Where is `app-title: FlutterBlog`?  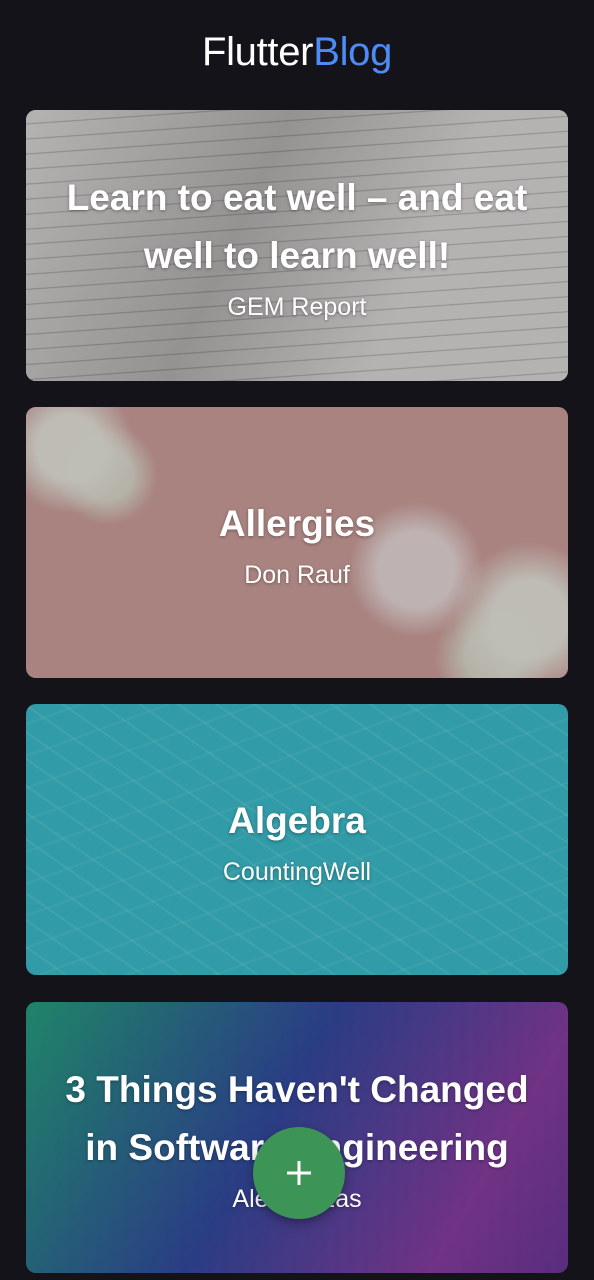 app-title: FlutterBlog is located at coordinates (297, 52).